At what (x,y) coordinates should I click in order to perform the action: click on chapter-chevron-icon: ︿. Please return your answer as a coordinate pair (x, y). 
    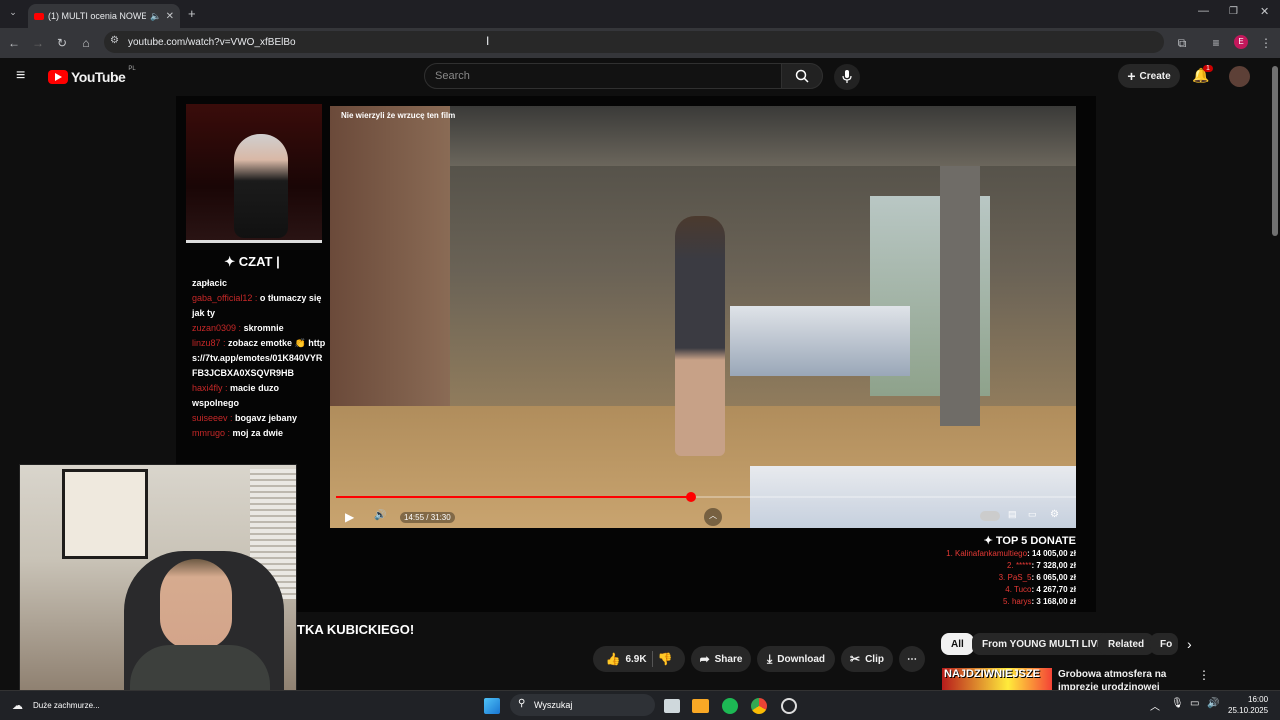
    Looking at the image, I should click on (713, 517).